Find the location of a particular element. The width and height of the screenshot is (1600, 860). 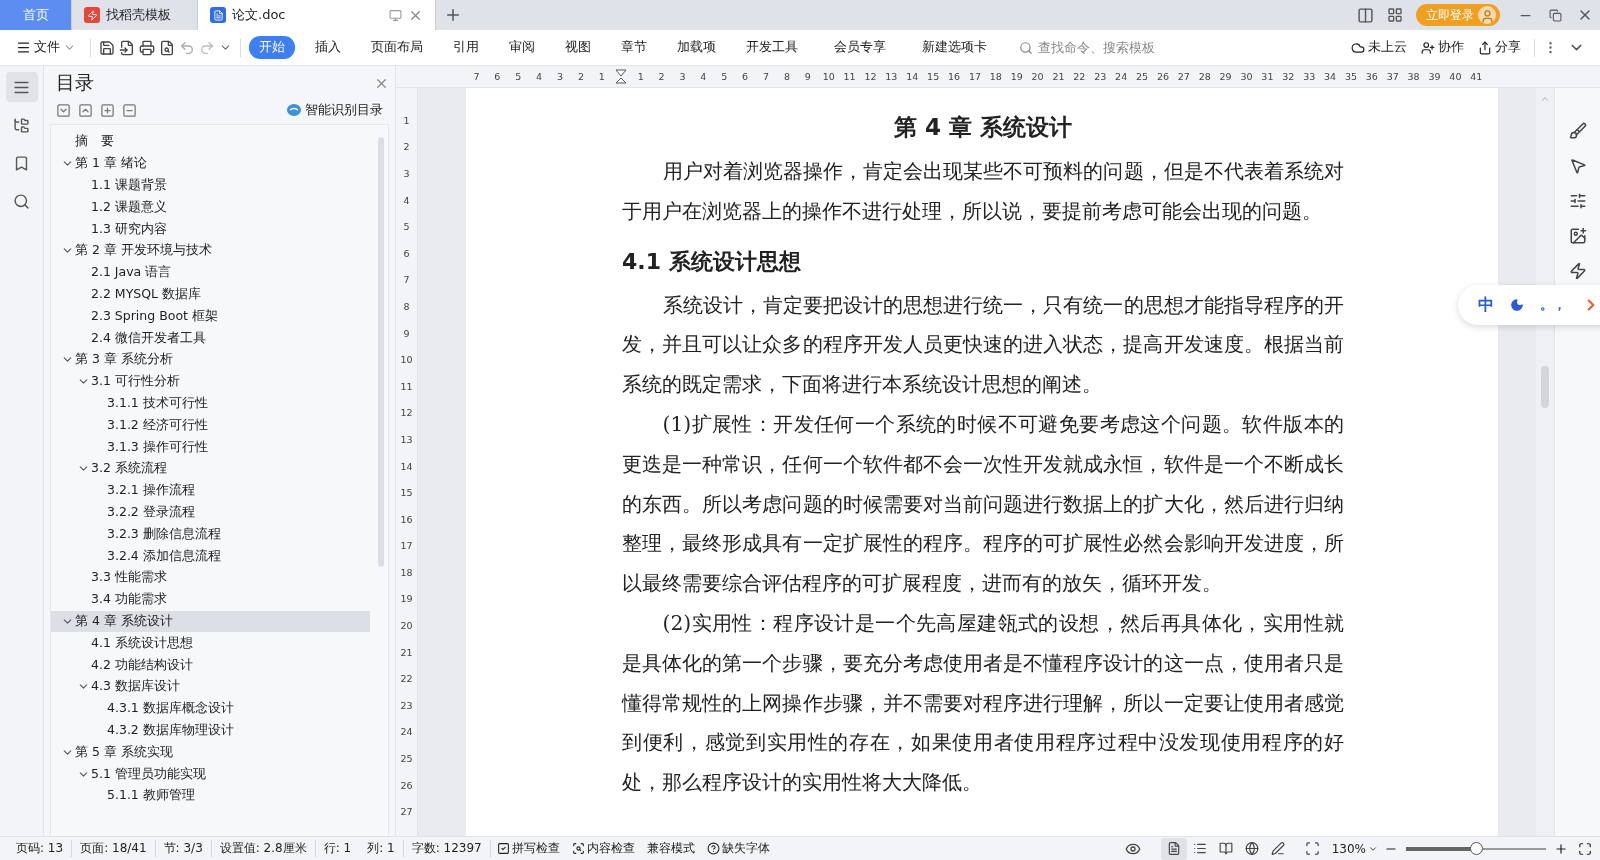

scrollbar is located at coordinates (381, 352).